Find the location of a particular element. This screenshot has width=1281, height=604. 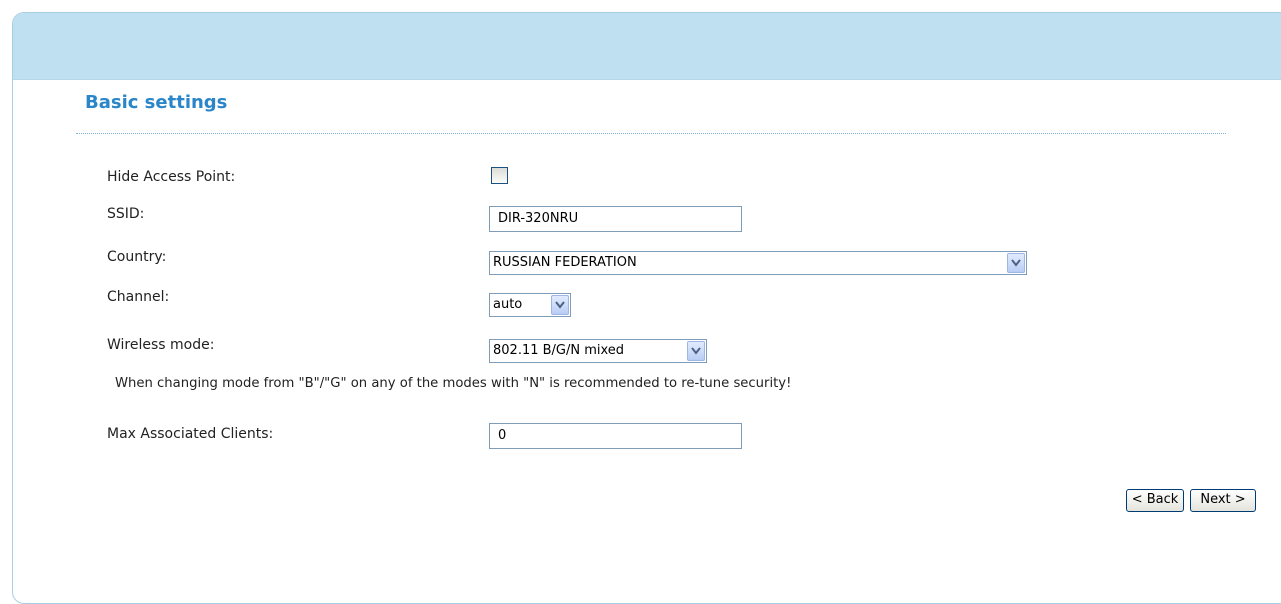

hide-access-point-checkbox is located at coordinates (499, 175).